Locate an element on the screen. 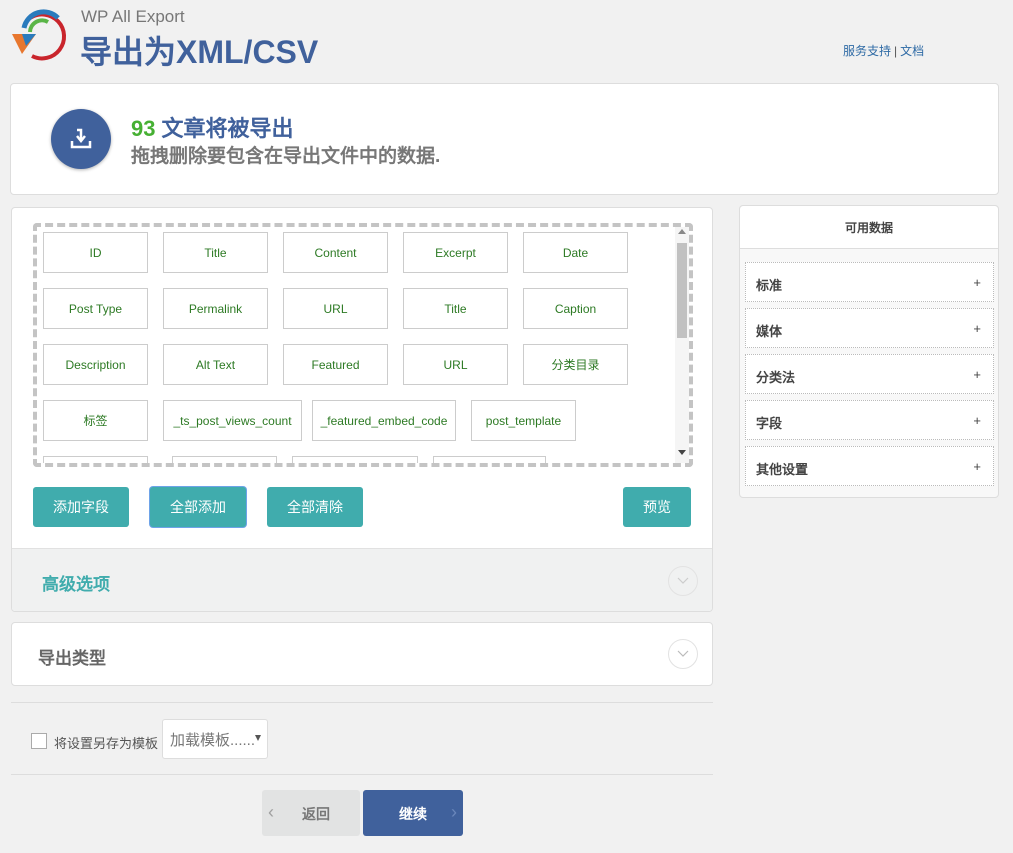  sidebar-item-label: 字段 is located at coordinates (769, 423).